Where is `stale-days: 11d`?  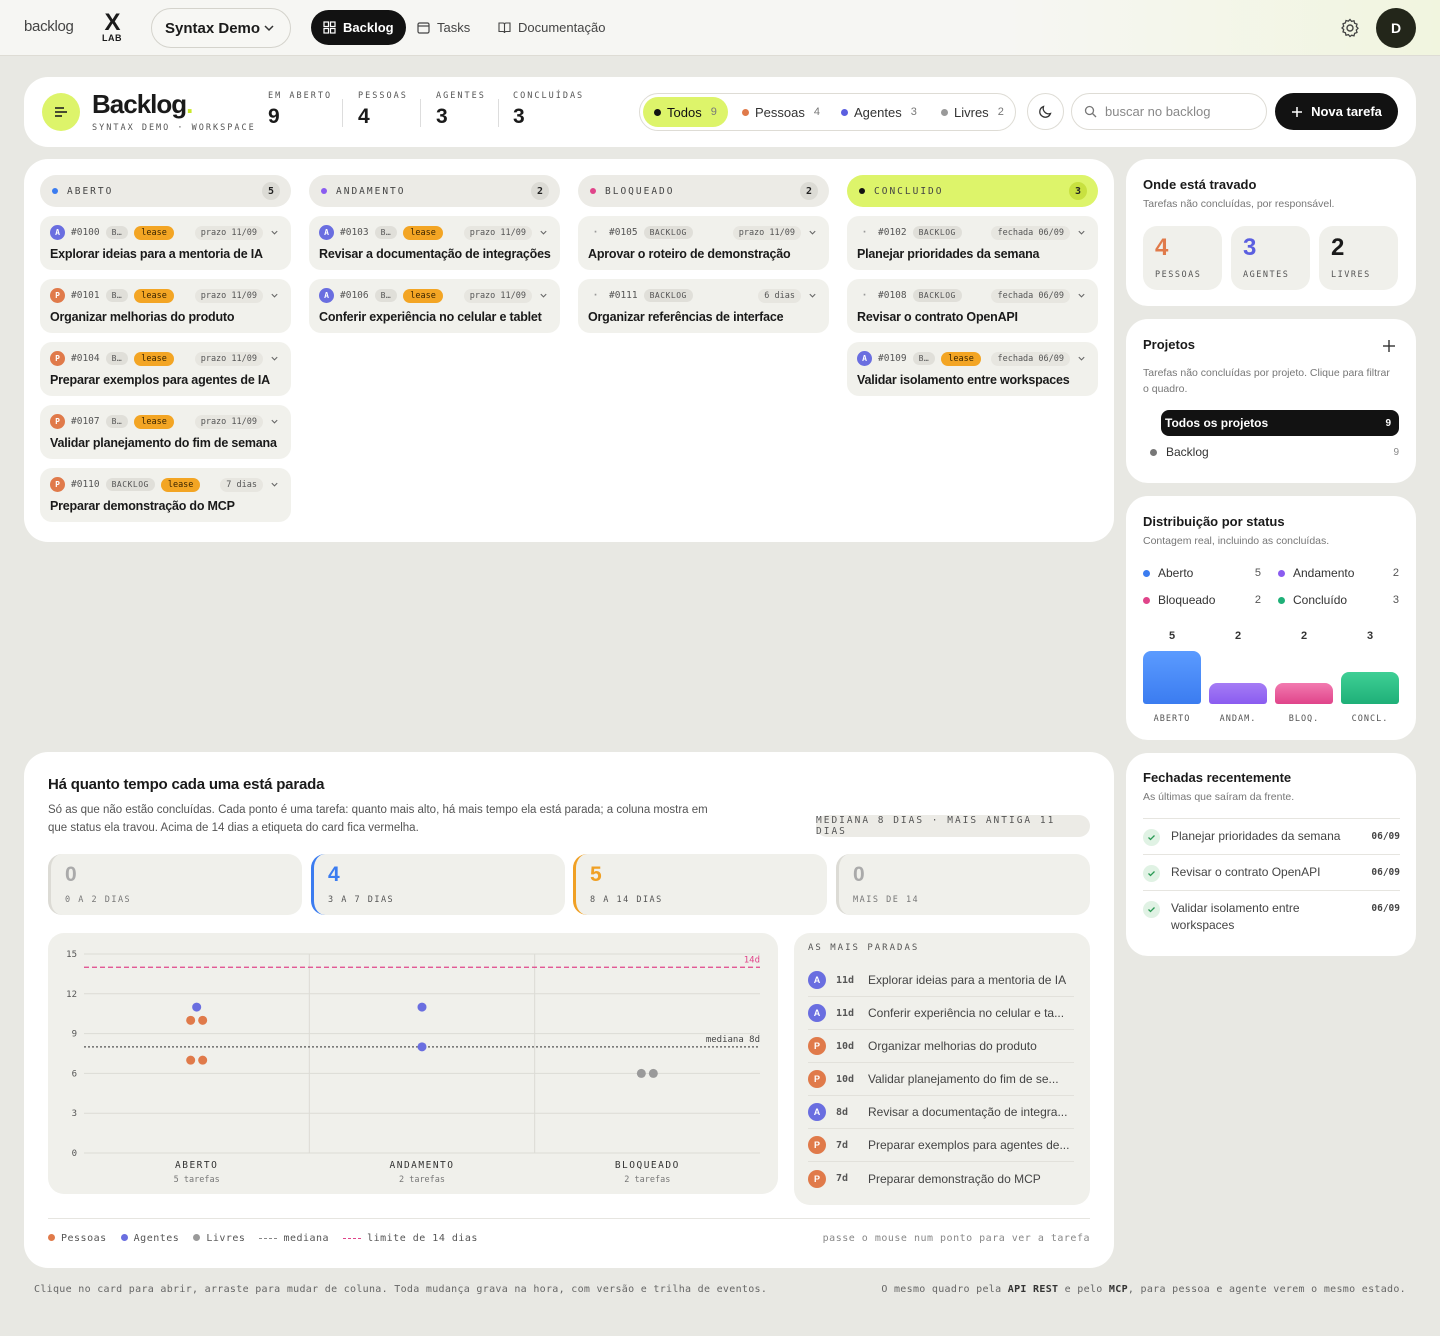
stale-days: 11d is located at coordinates (845, 1013).